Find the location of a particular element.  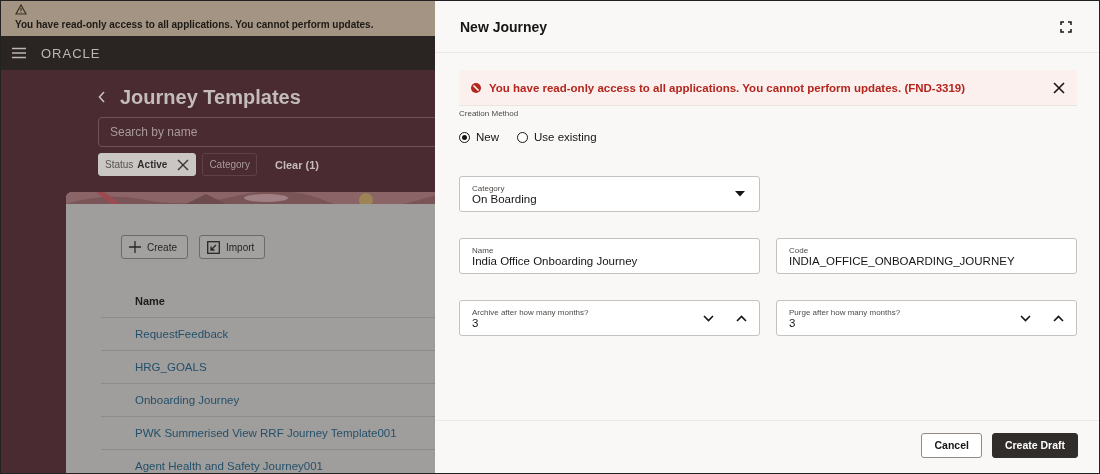

create-draft-button: Create Draft is located at coordinates (1034, 445).